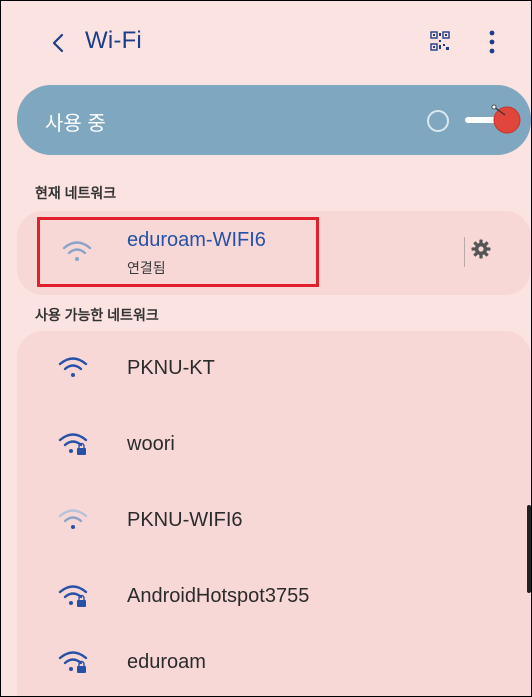 The image size is (532, 697). I want to click on network-name: PKNU-KT, so click(171, 368).